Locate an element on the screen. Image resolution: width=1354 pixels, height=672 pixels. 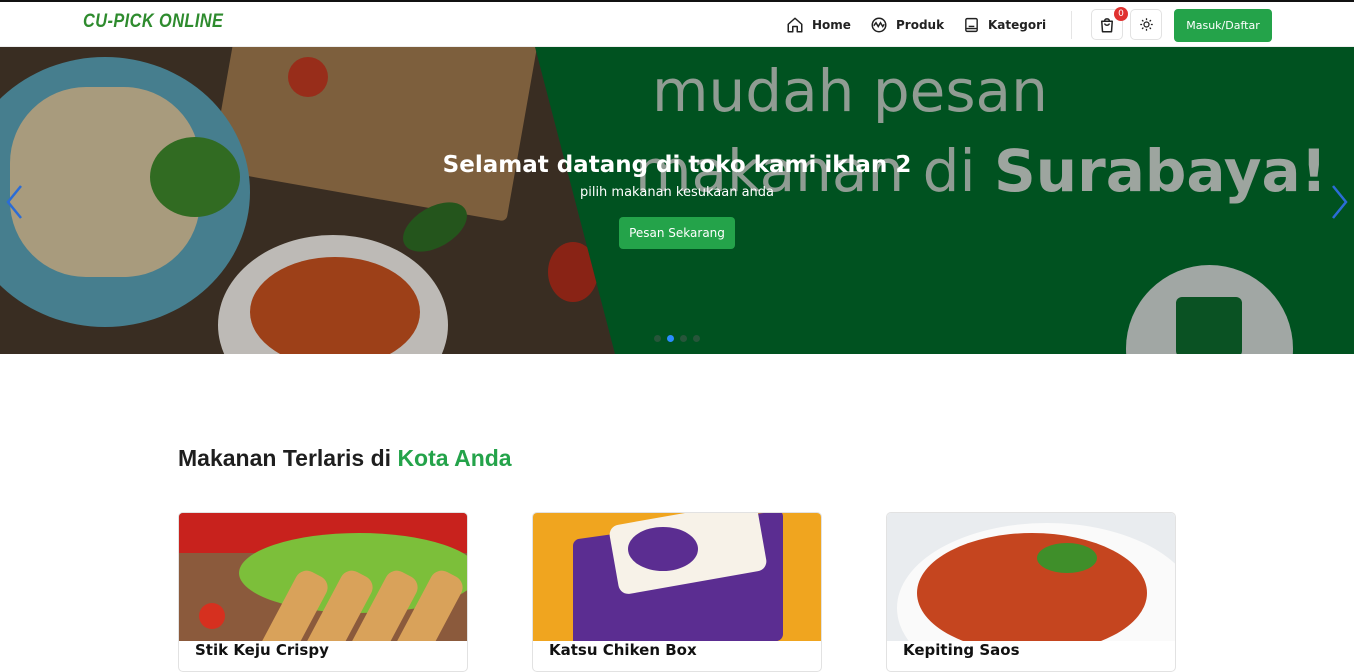
shopping-bag-icon is located at coordinates (1107, 24).